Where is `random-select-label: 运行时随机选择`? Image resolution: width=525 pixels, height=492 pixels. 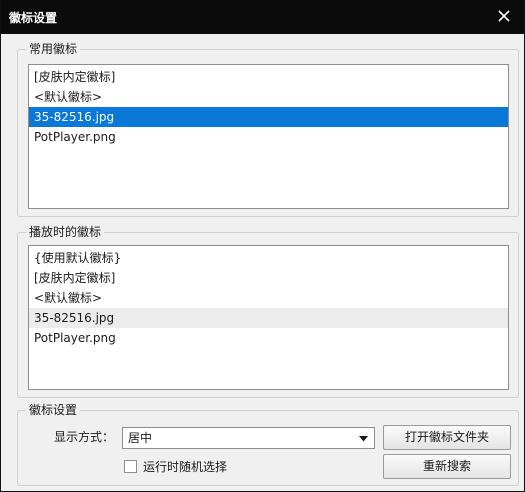
random-select-label: 运行时随机选择 is located at coordinates (185, 467).